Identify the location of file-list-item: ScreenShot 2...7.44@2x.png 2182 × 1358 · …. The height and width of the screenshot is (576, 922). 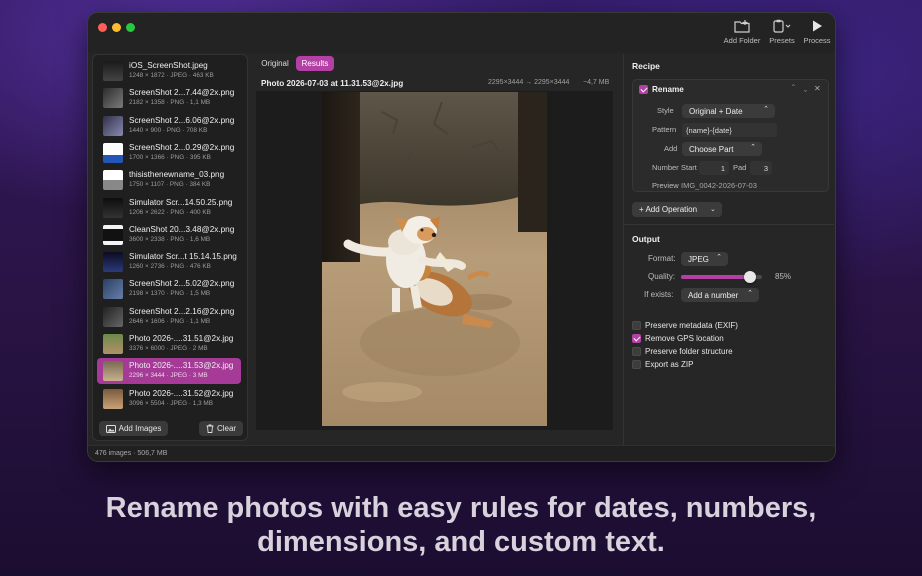
(169, 98).